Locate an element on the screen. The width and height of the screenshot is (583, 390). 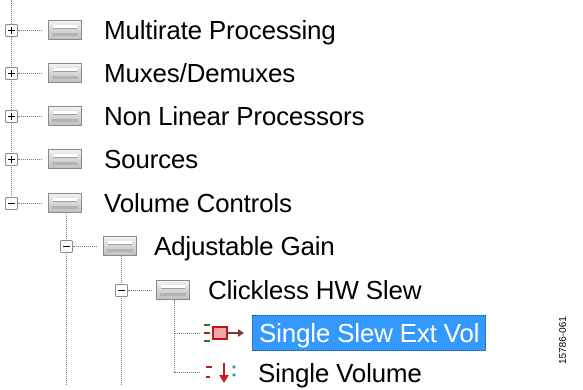
figure-id-label: 15786-061 is located at coordinates (563, 340).